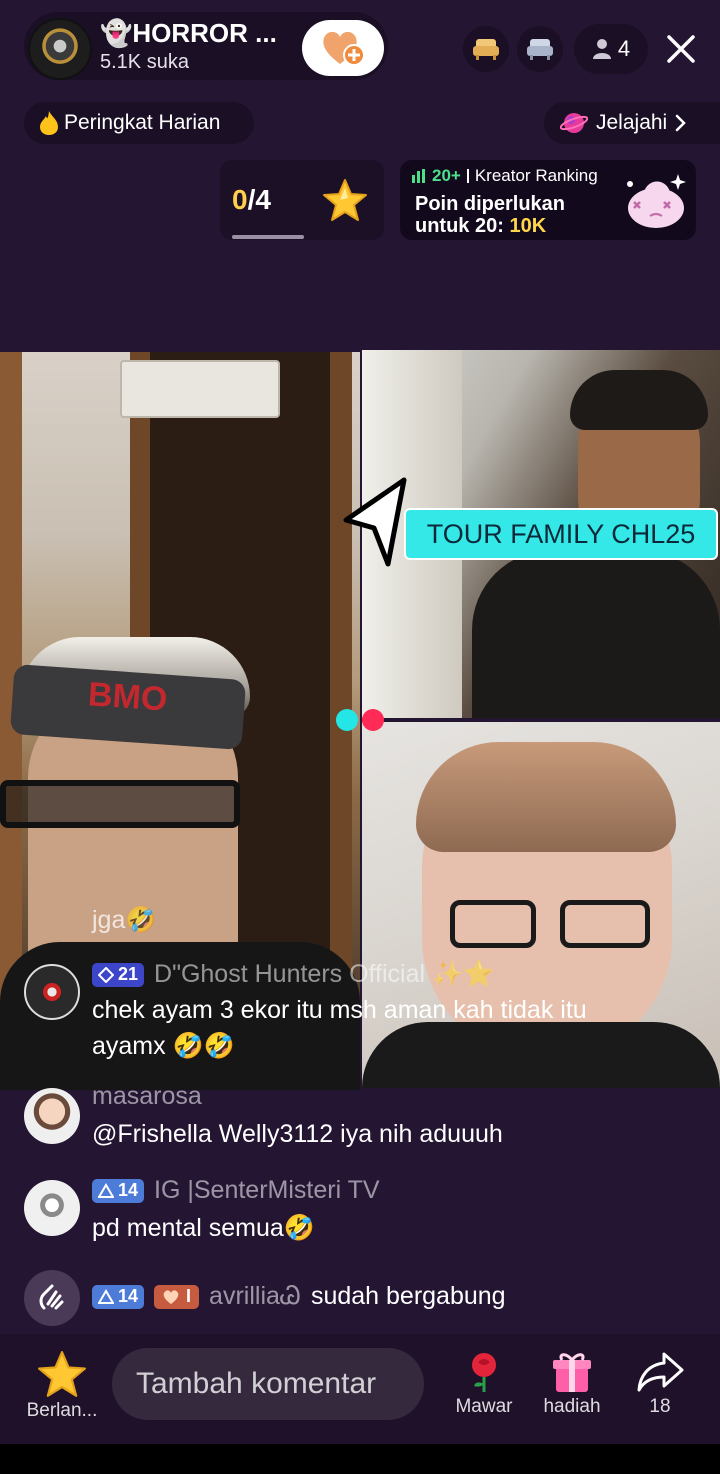 The image size is (720, 1474). What do you see at coordinates (120, 804) in the screenshot?
I see `sunglasses` at bounding box center [120, 804].